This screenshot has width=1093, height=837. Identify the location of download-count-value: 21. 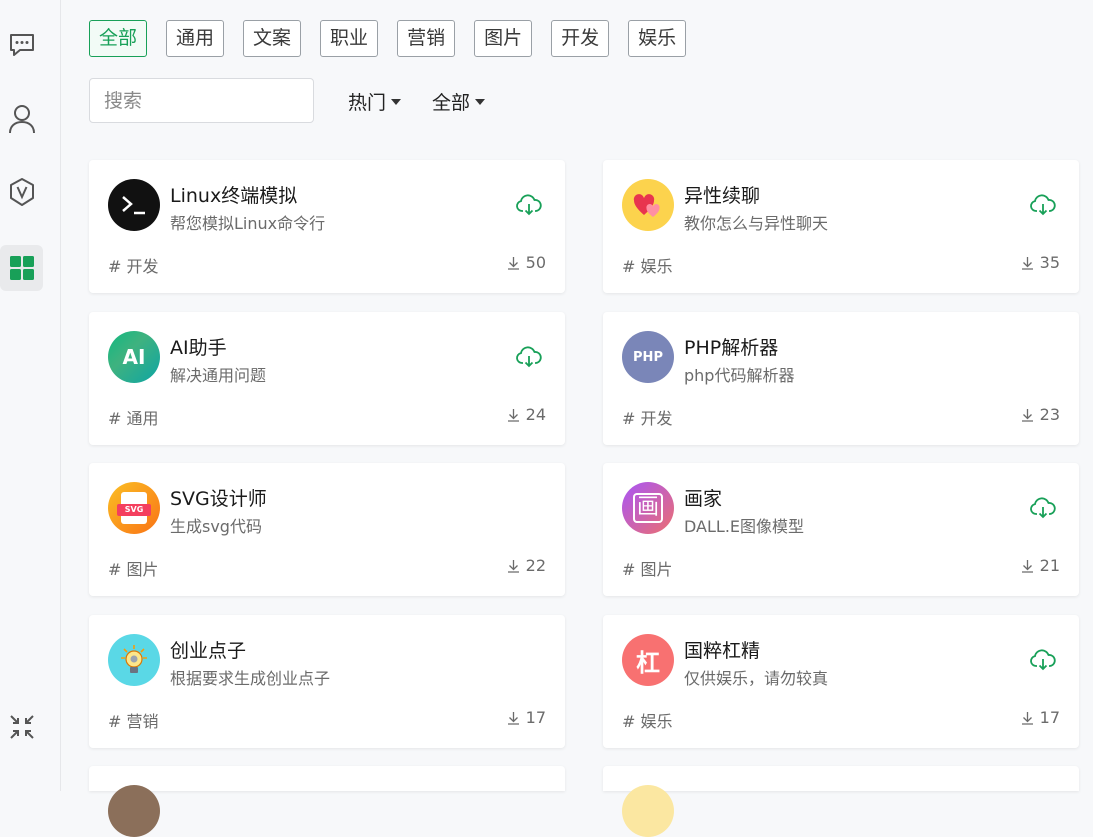
(1049, 565).